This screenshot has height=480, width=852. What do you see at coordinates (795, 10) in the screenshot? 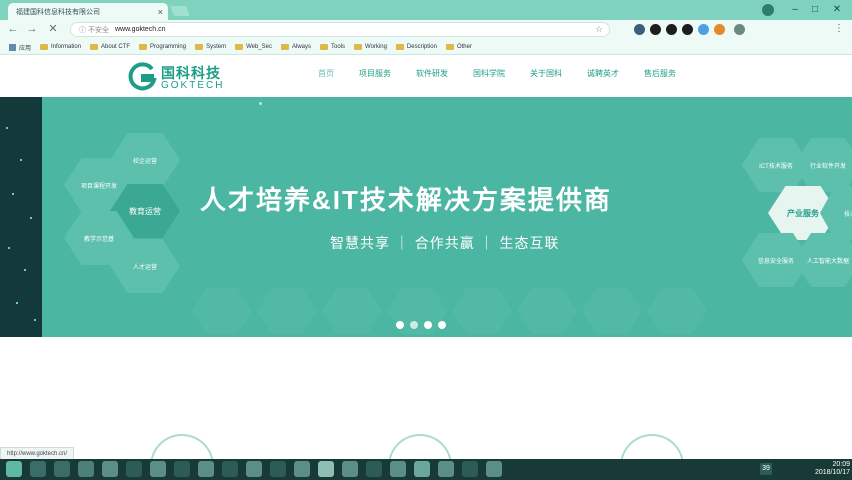
I see `minimize-button: –` at bounding box center [795, 10].